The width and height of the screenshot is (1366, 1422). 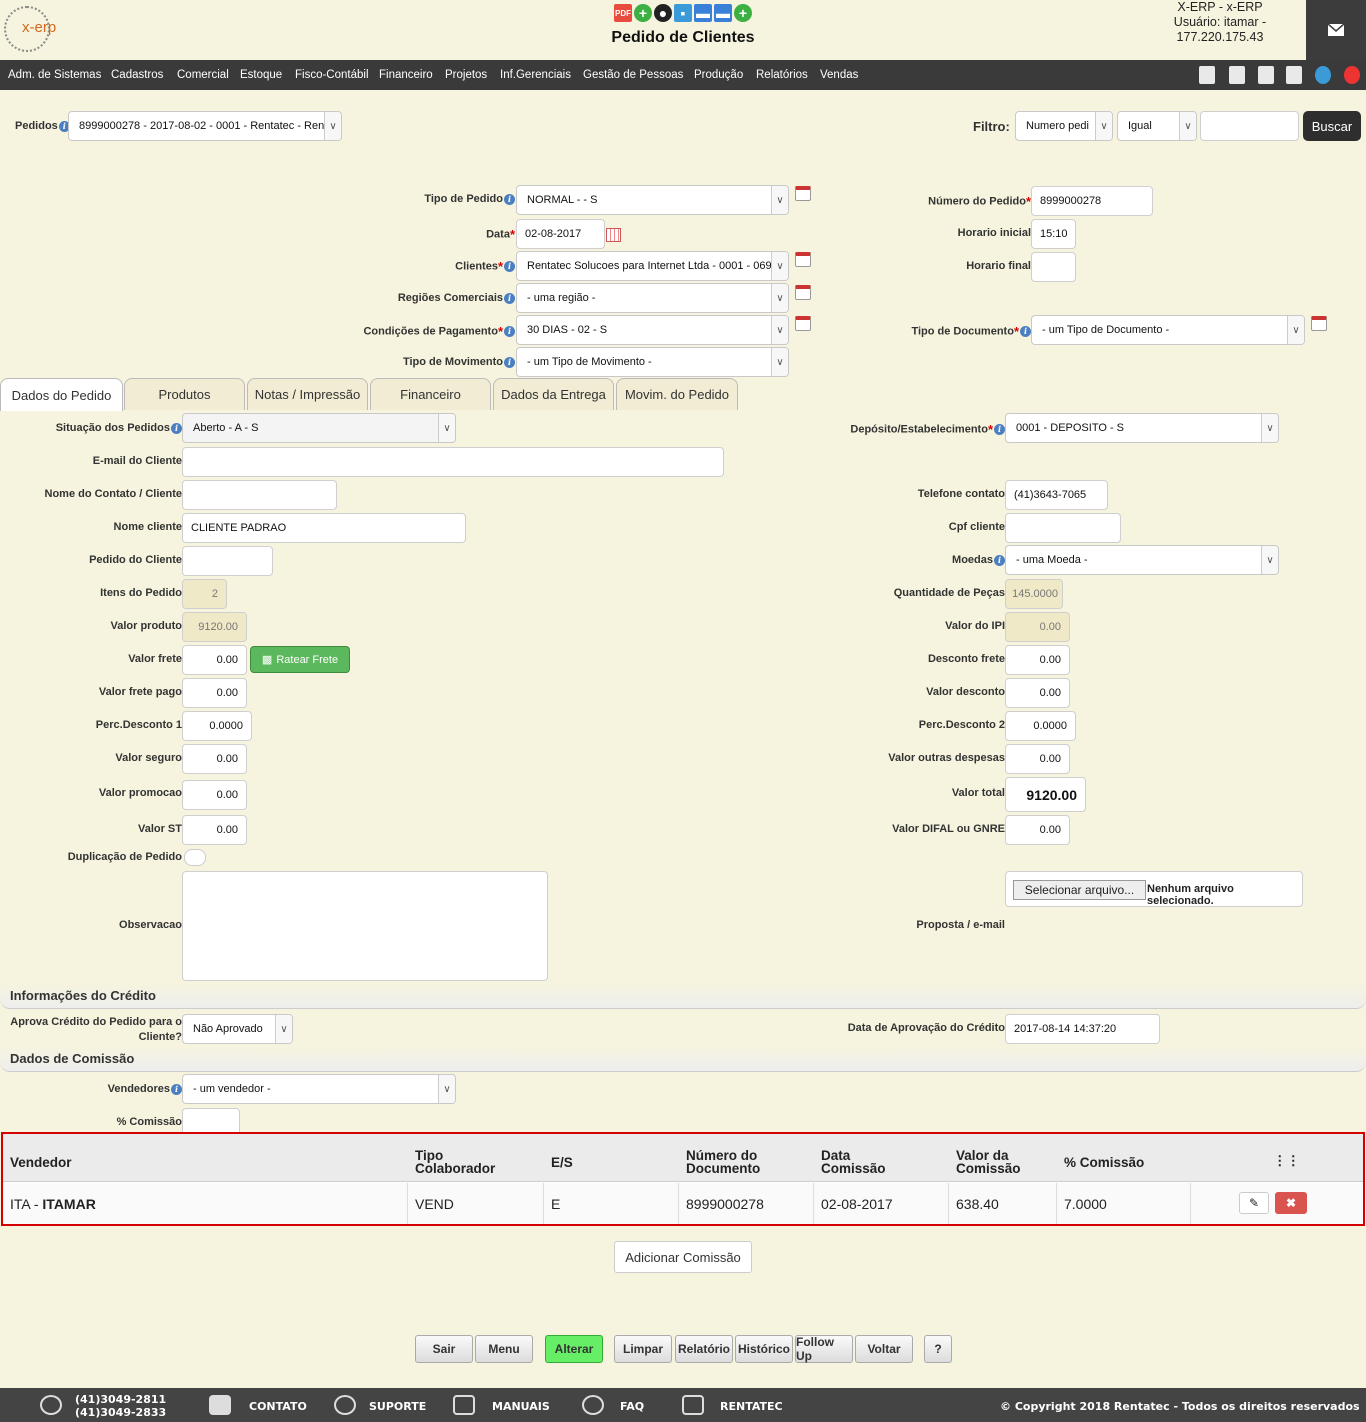 I want to click on tab-financeiro: Financeiro, so click(x=430, y=394).